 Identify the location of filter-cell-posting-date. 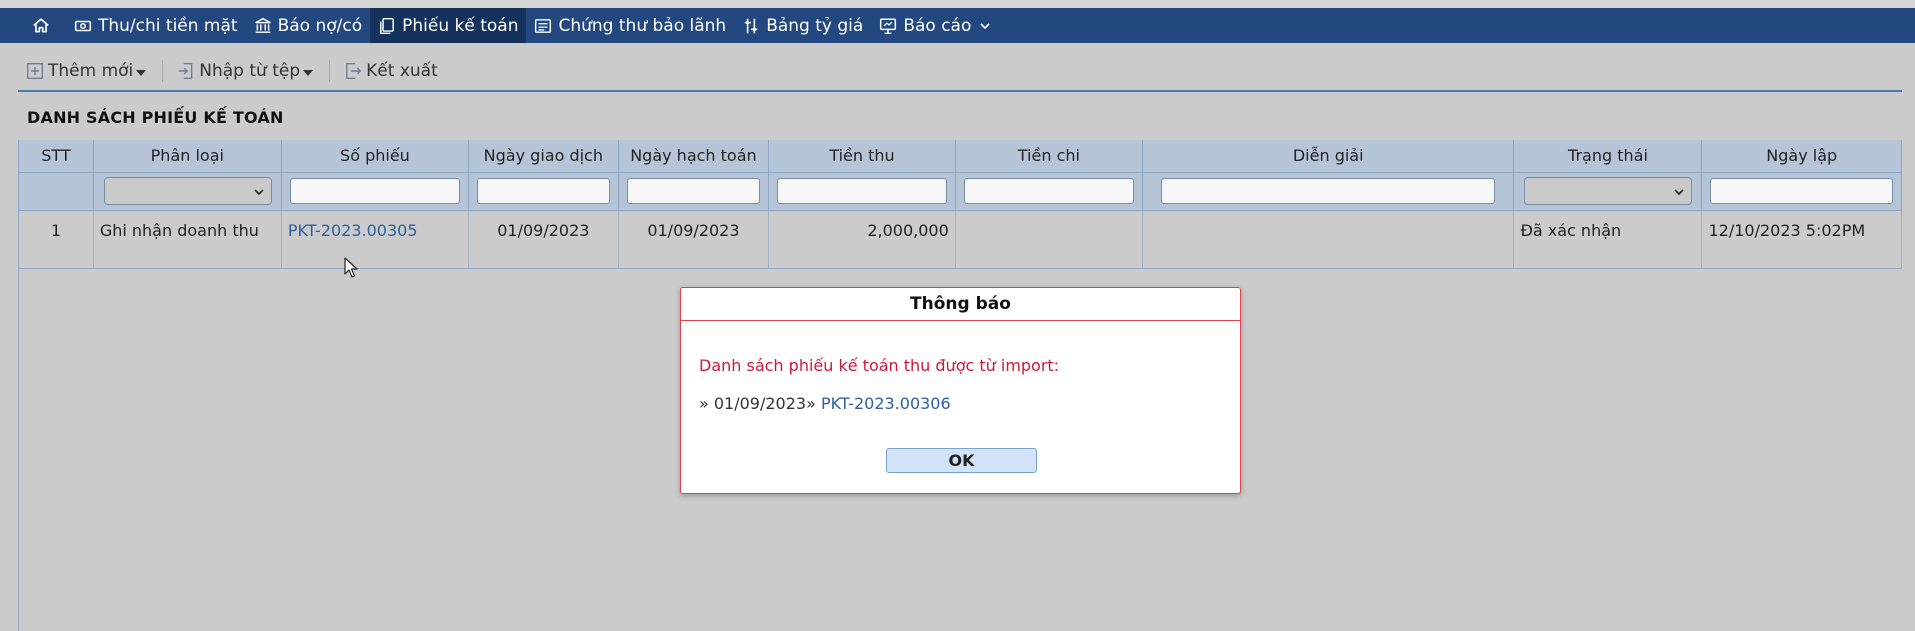
(694, 191).